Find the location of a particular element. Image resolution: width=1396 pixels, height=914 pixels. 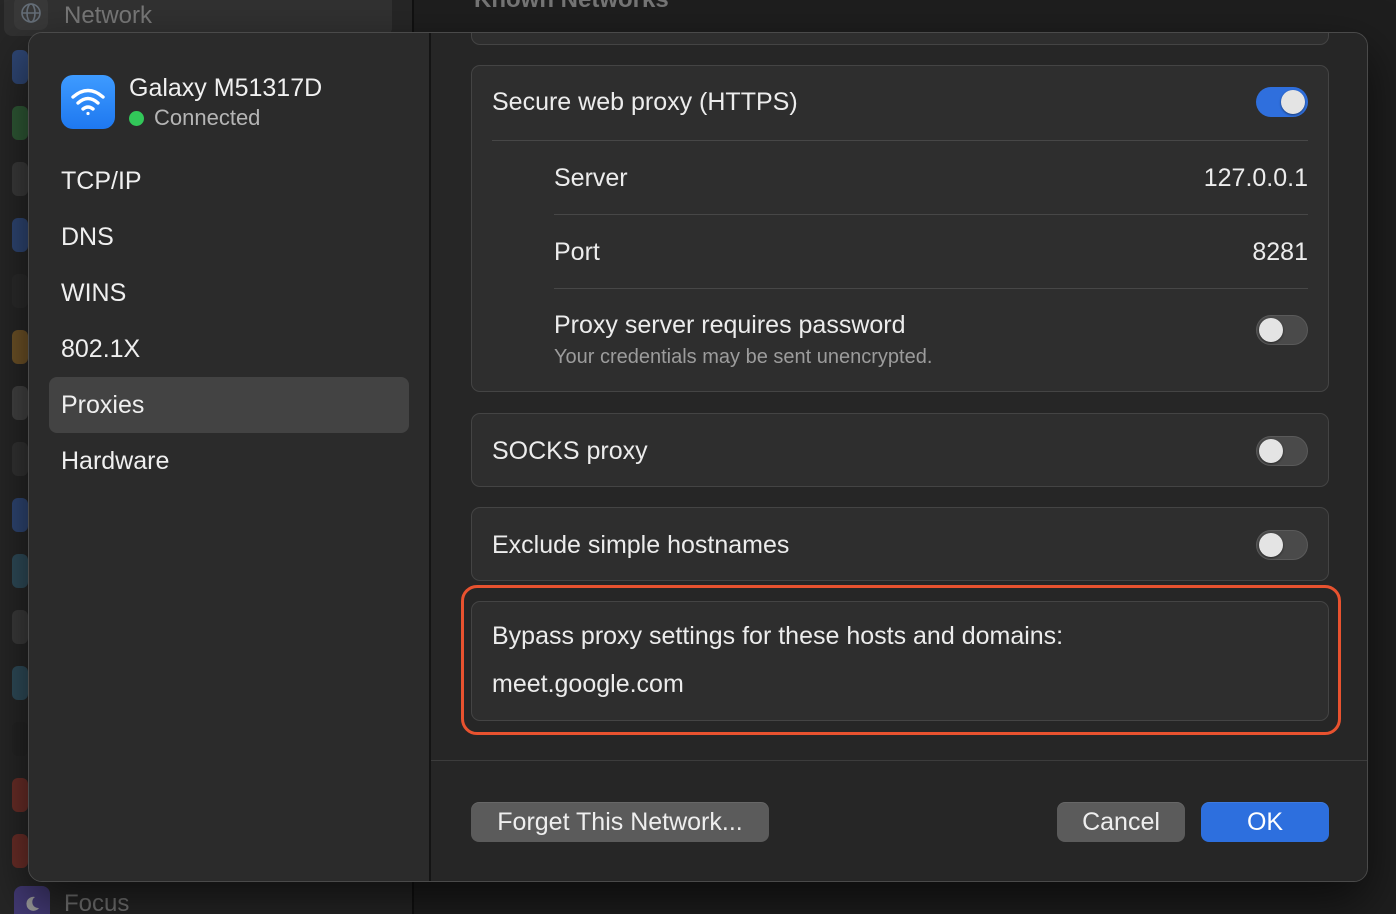

exclude-simple-hostnames-panel: Exclude simple hostnames is located at coordinates (900, 544).